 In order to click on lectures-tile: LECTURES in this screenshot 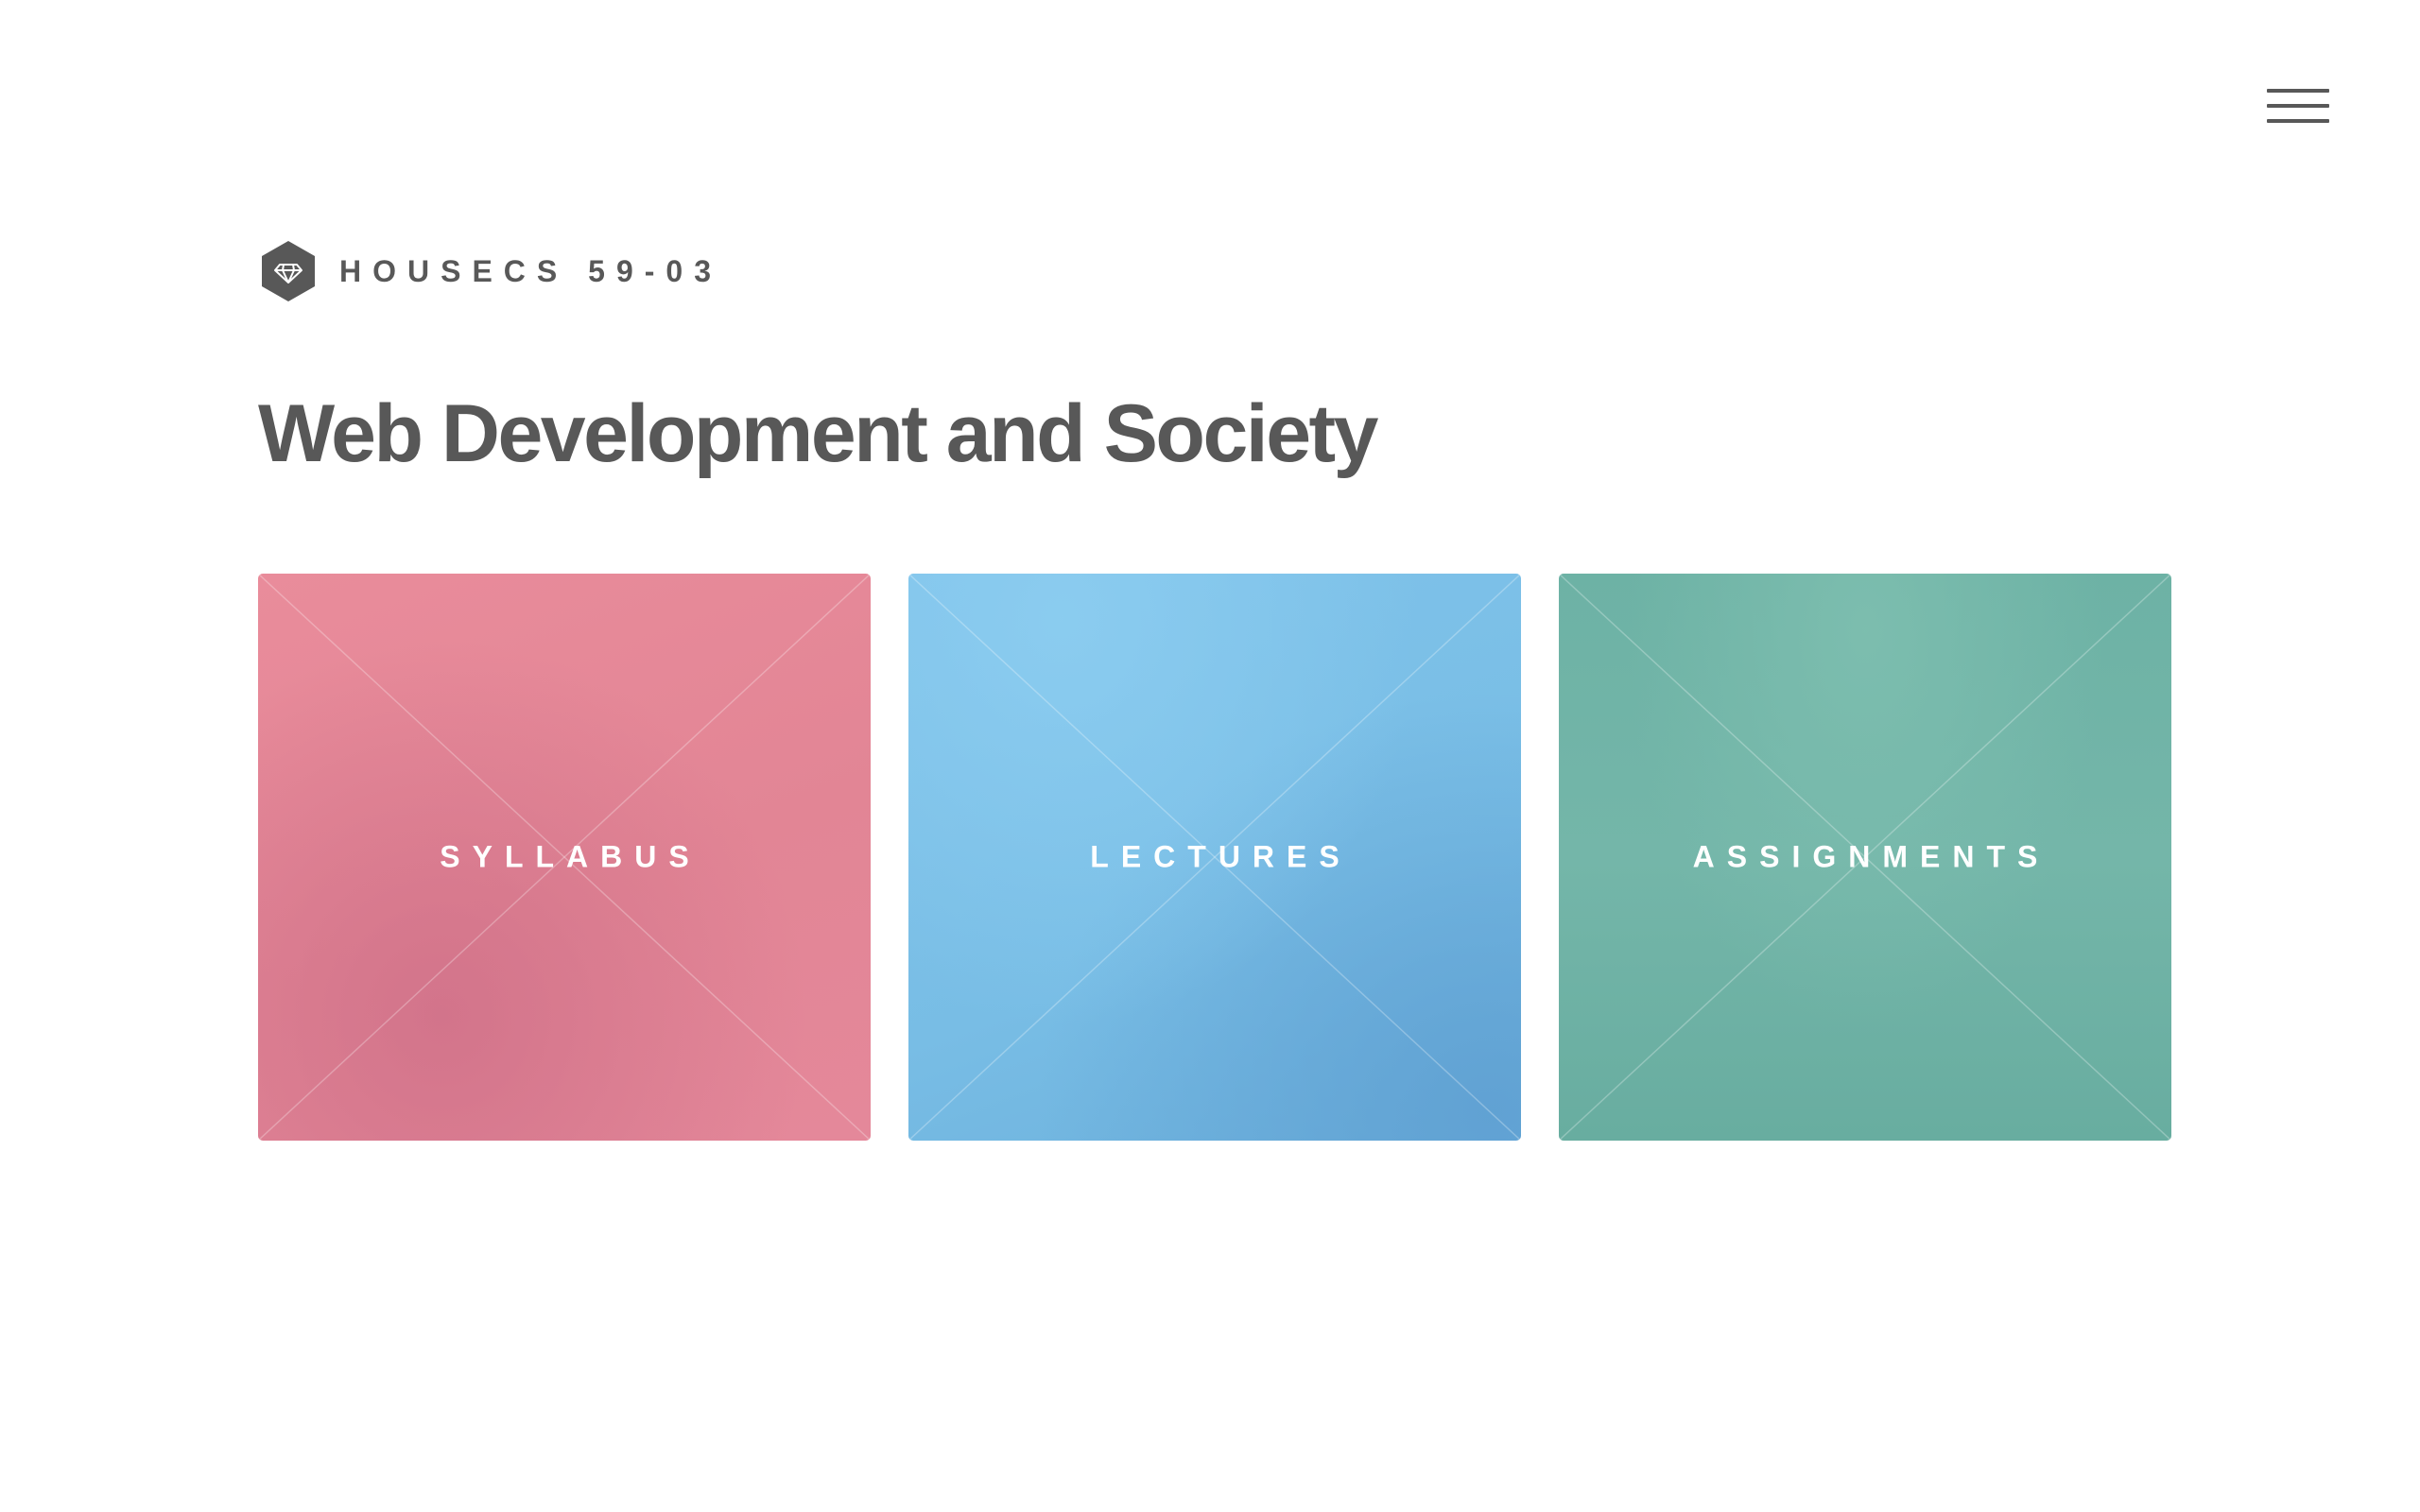, I will do `click(1214, 857)`.